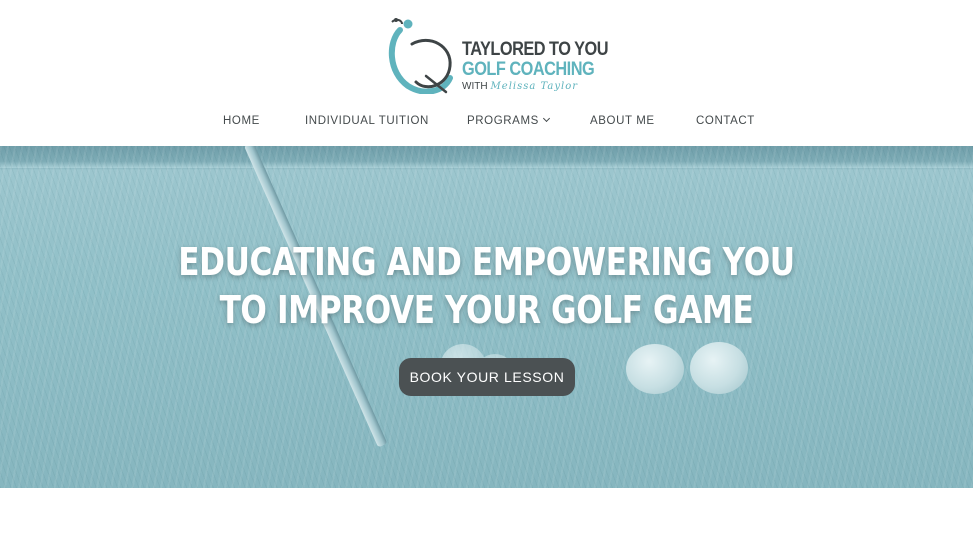 Image resolution: width=973 pixels, height=556 pixels. Describe the element at coordinates (622, 121) in the screenshot. I see `nav-item-about-me: ABOUT ME` at that location.